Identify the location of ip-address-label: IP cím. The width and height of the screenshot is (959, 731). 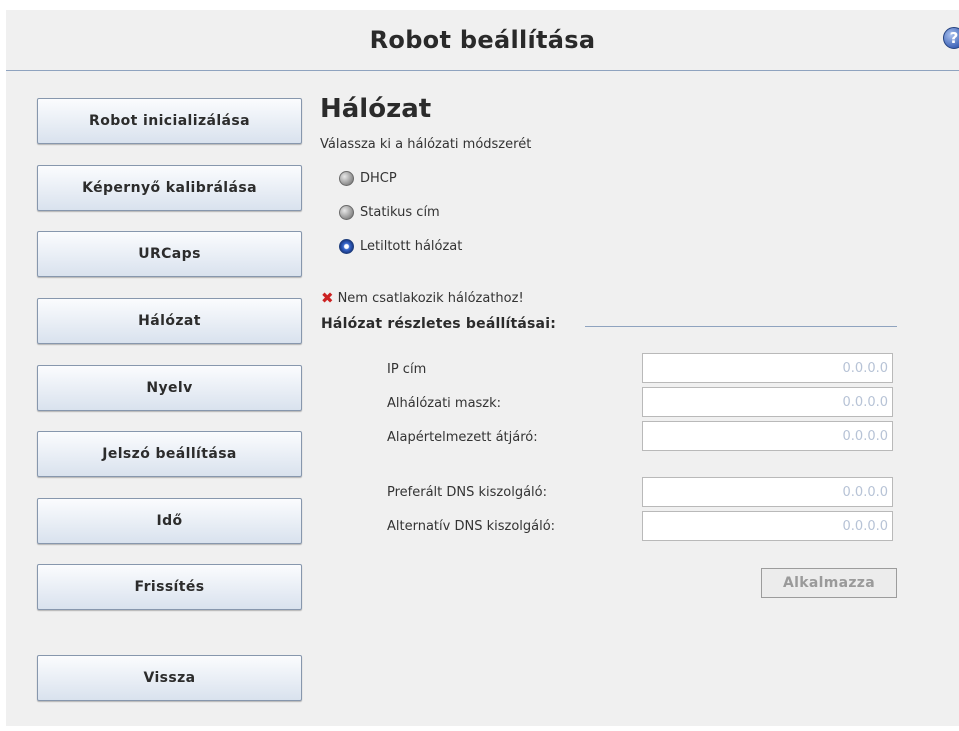
(407, 369).